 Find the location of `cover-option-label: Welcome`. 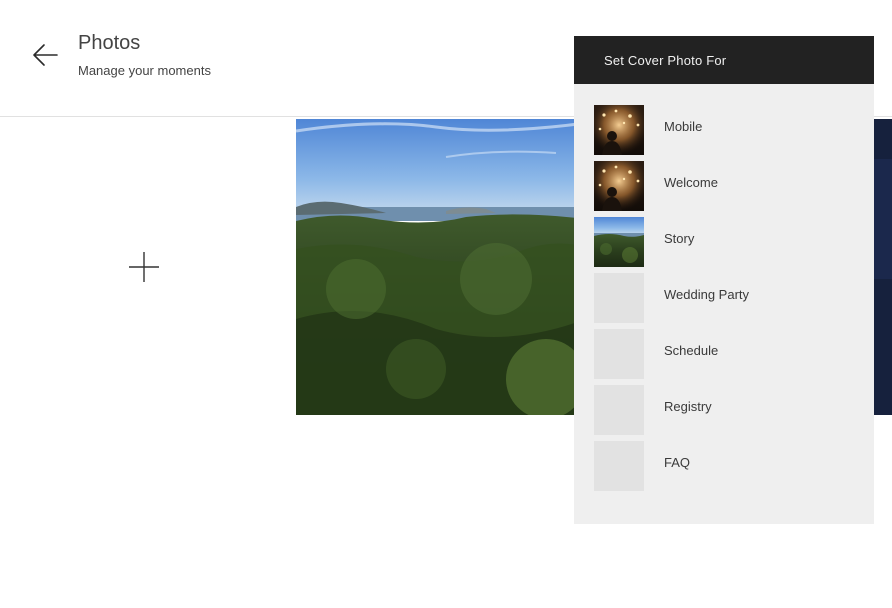

cover-option-label: Welcome is located at coordinates (691, 182).